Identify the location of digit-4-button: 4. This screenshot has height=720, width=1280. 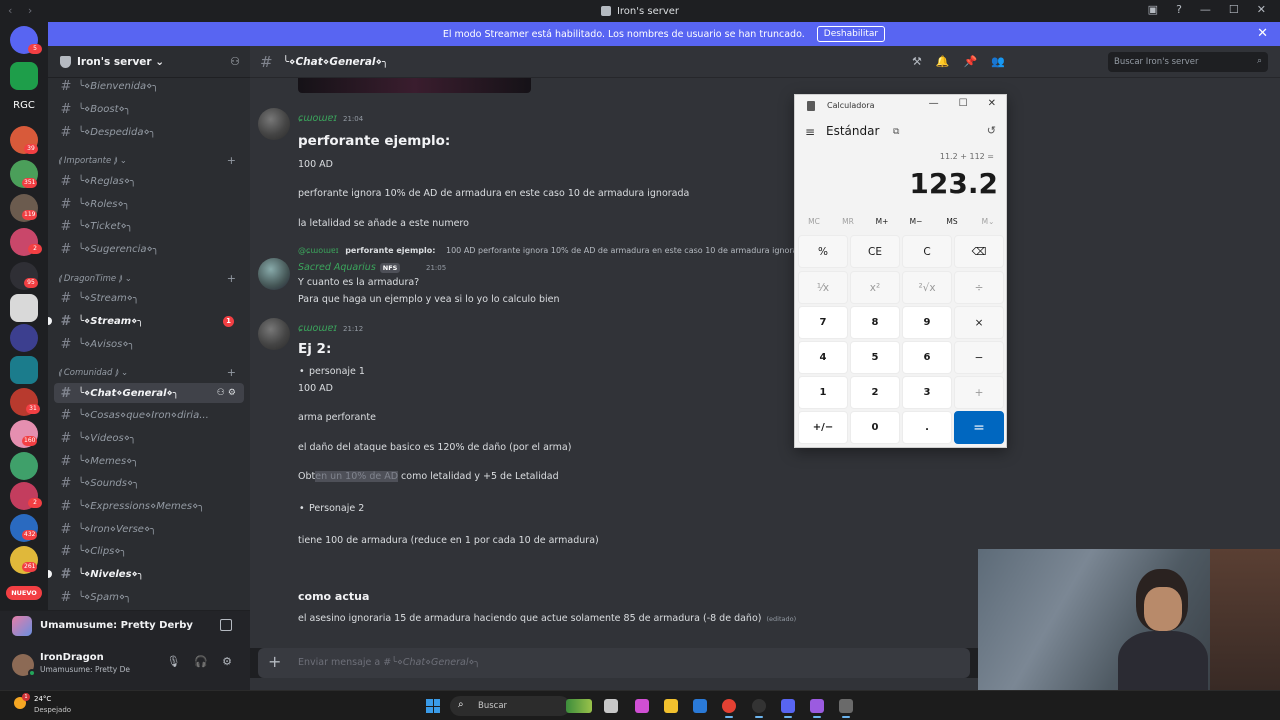
(823, 357).